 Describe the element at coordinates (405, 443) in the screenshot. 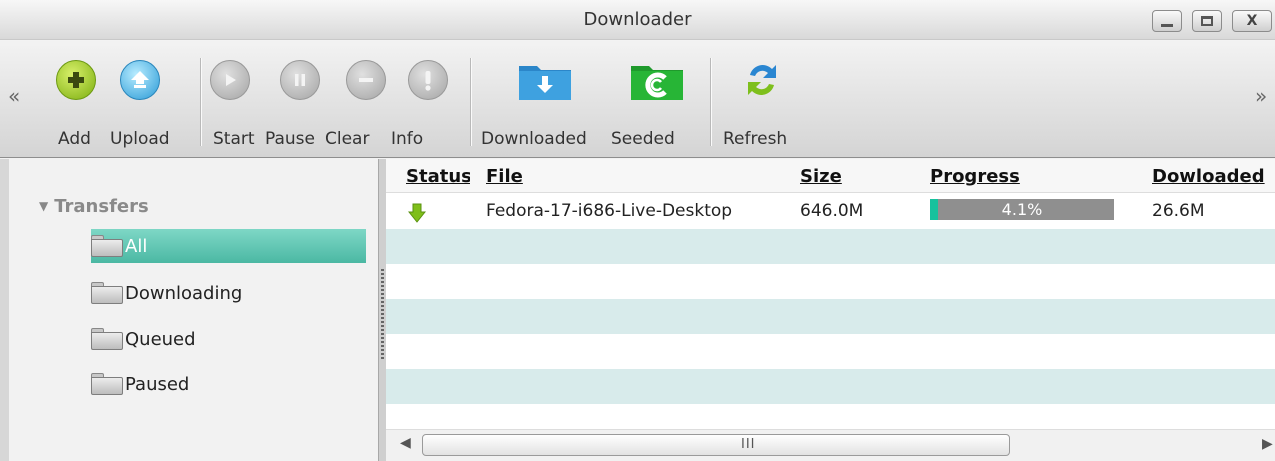

I see `scroll-left-arrow-icon: ◀` at that location.